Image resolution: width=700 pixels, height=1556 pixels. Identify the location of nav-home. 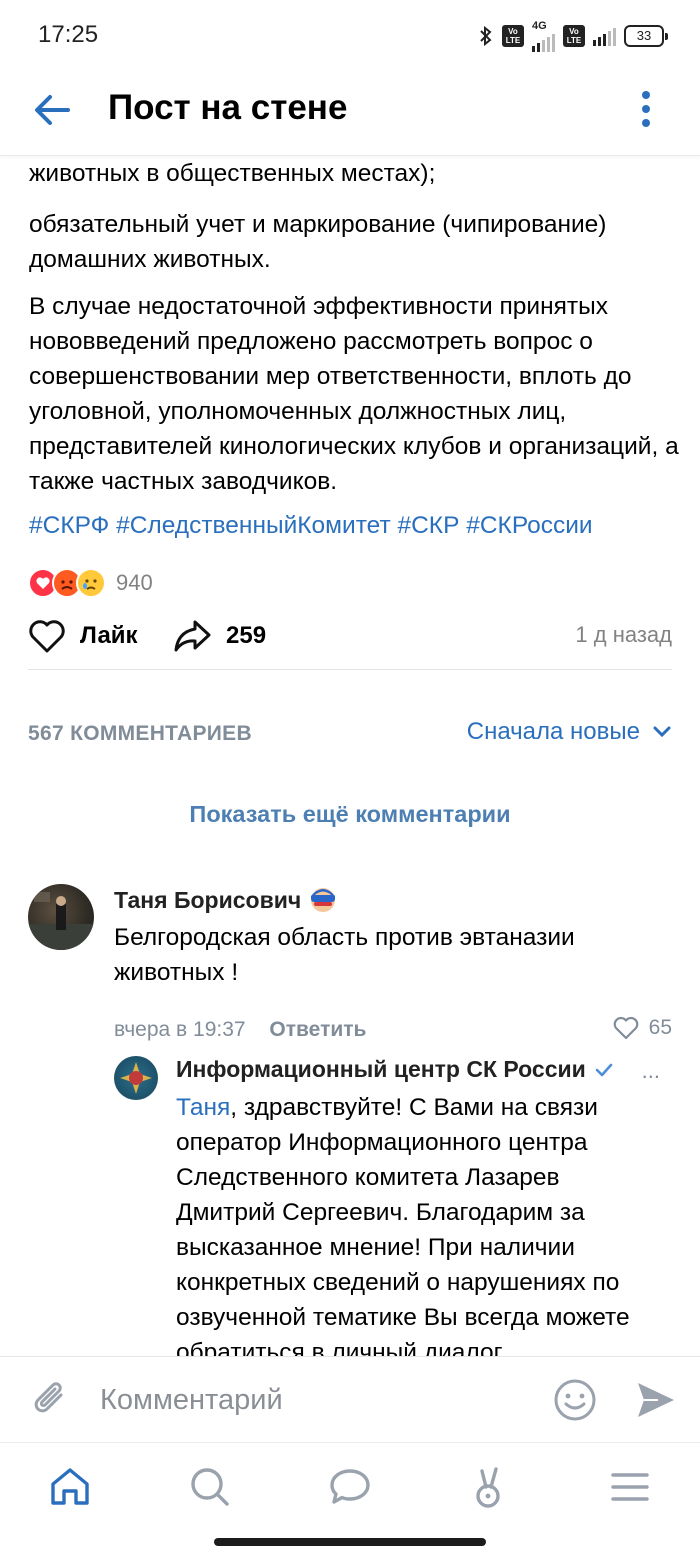
(70, 1487).